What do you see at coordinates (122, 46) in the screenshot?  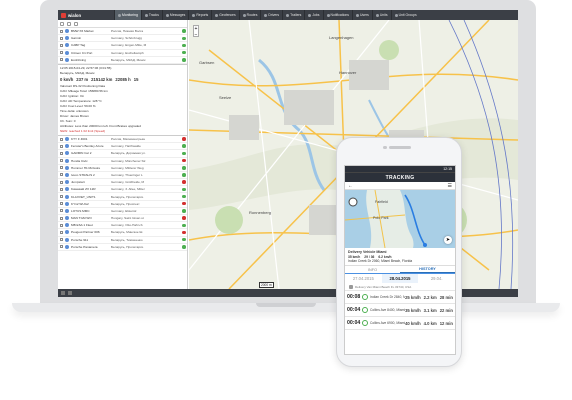 I see `unit-row: CABP Tag Germany, Engen-Mitte, M` at bounding box center [122, 46].